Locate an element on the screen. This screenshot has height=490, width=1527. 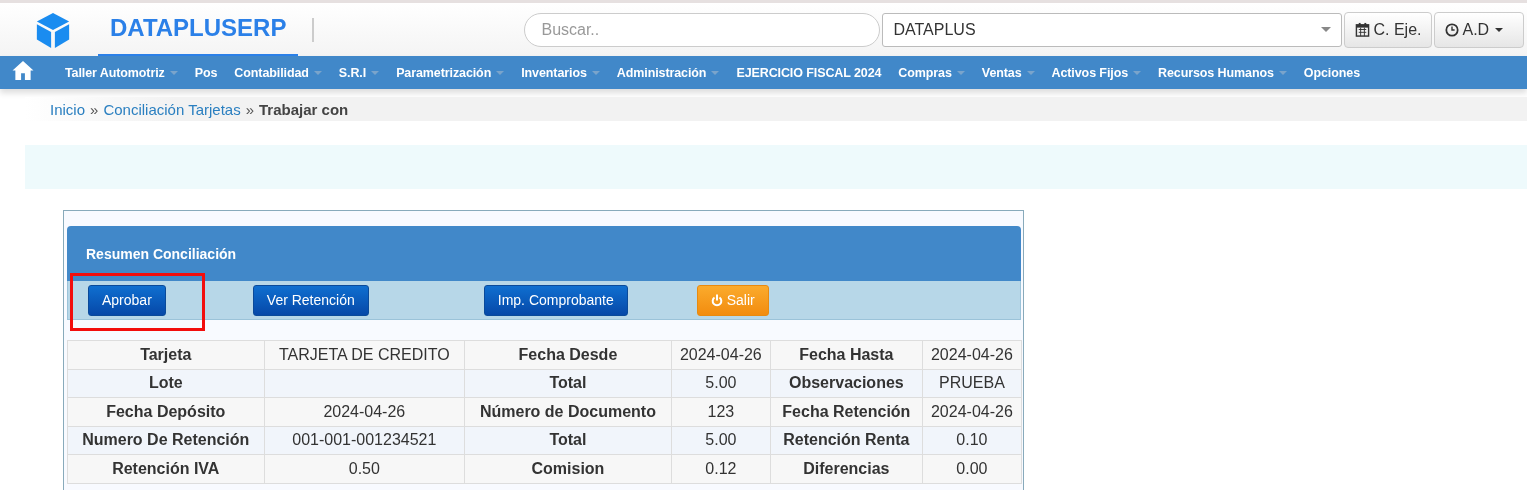
field-value: 0.10 is located at coordinates (972, 440).